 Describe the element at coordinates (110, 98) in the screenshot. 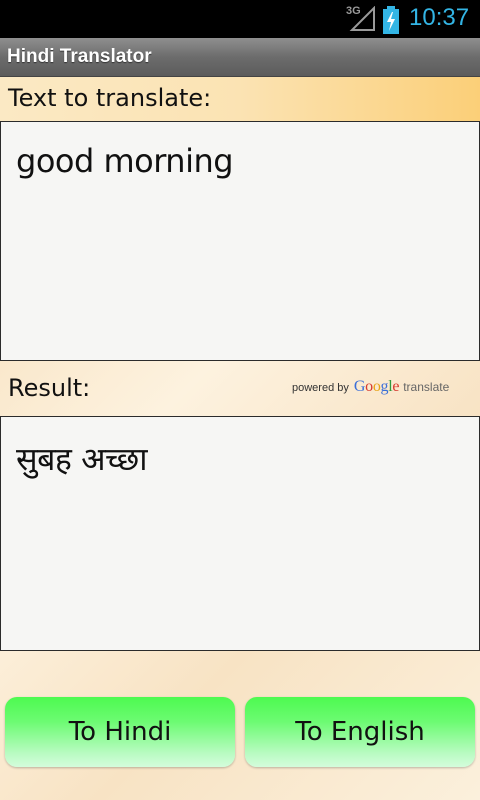

I see `source-label: Text to translate:` at that location.